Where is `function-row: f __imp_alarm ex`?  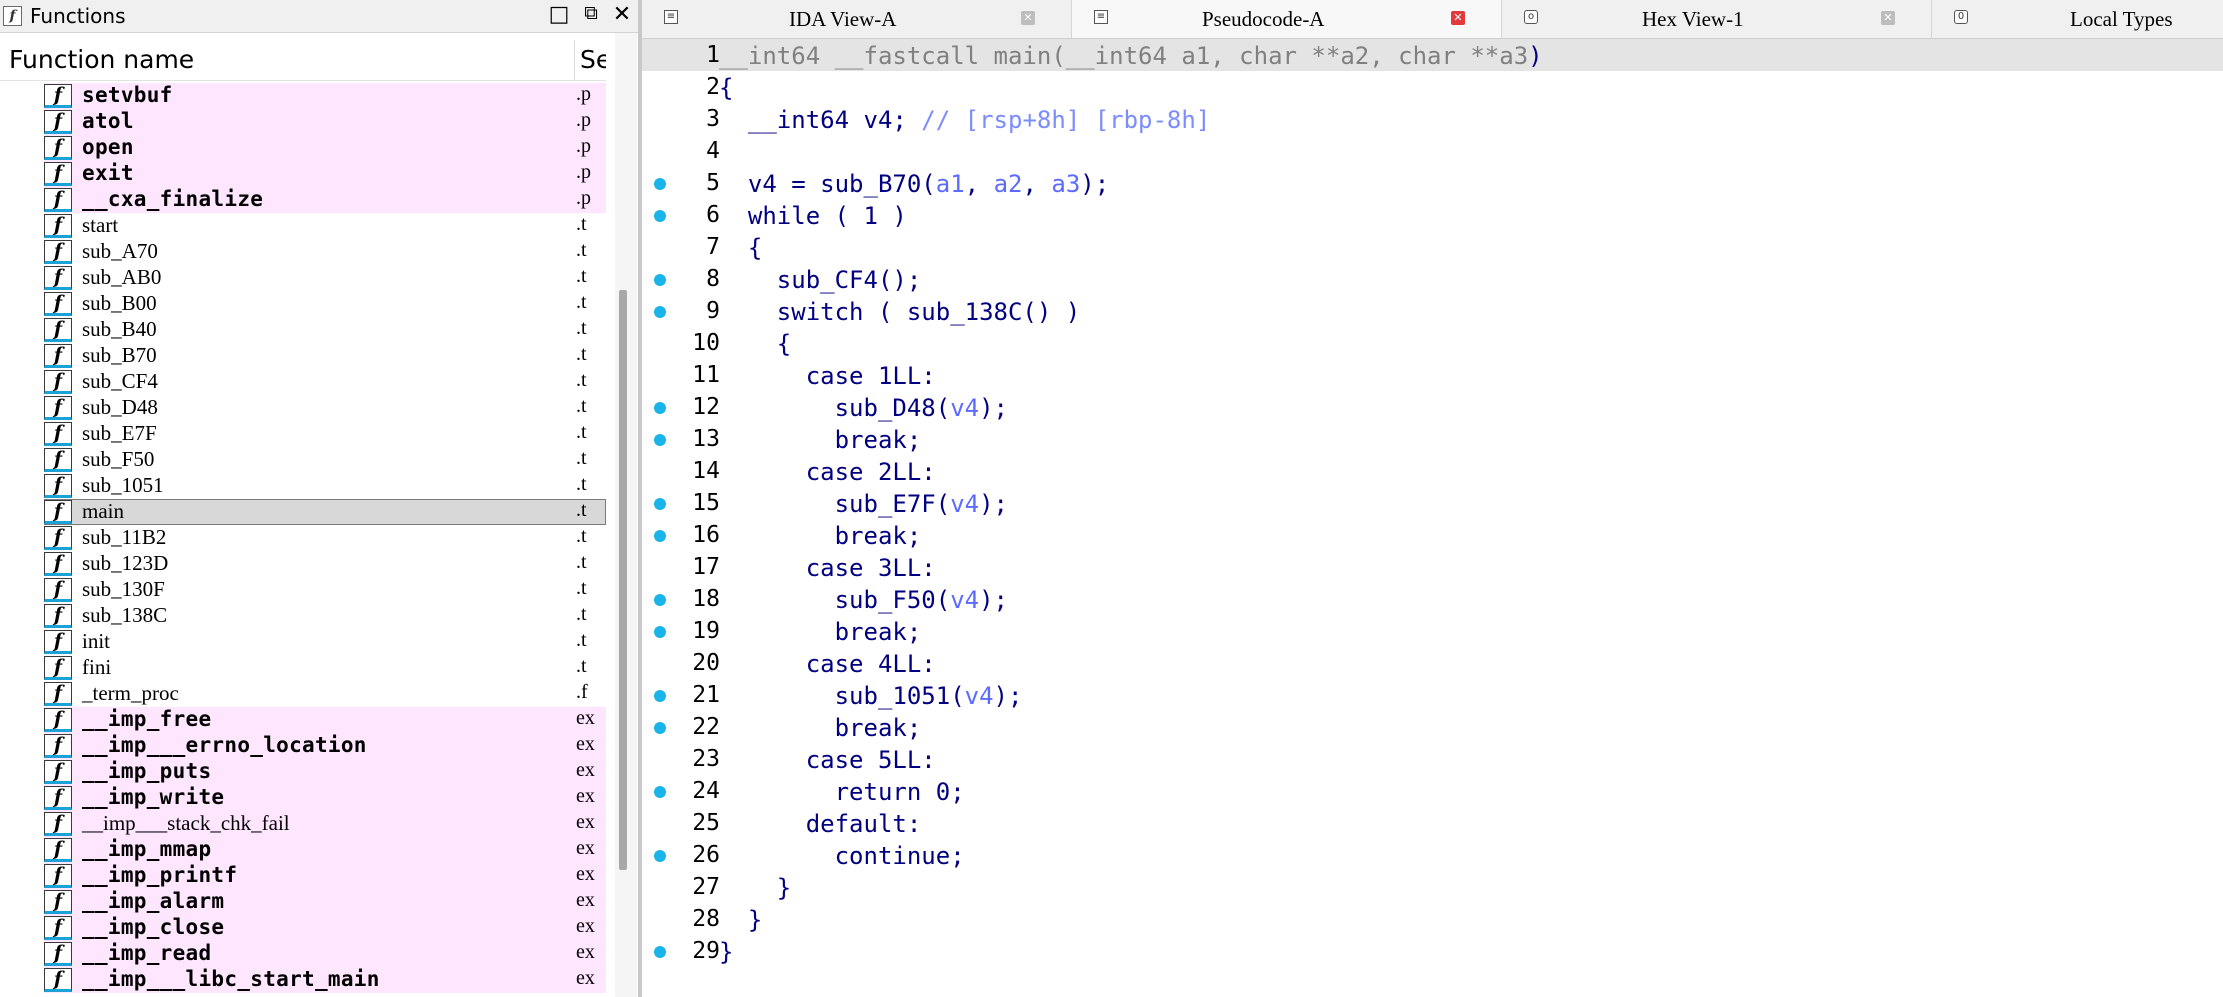 function-row: f __imp_alarm ex is located at coordinates (303, 902).